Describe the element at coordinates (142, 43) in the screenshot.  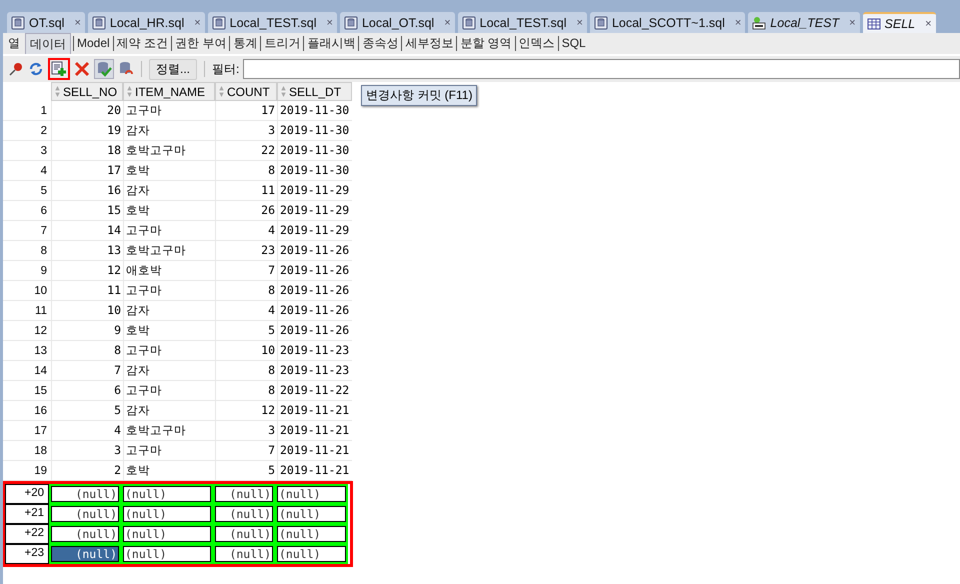
I see `sub-tab: 제약 조건` at that location.